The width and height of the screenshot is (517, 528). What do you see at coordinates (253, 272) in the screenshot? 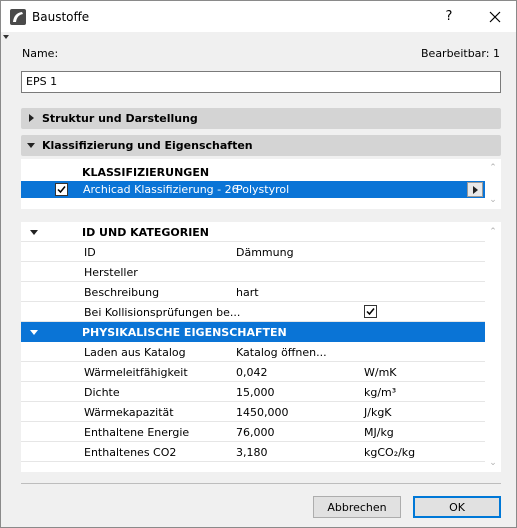
I see `property-row-hersteller: Hersteller` at bounding box center [253, 272].